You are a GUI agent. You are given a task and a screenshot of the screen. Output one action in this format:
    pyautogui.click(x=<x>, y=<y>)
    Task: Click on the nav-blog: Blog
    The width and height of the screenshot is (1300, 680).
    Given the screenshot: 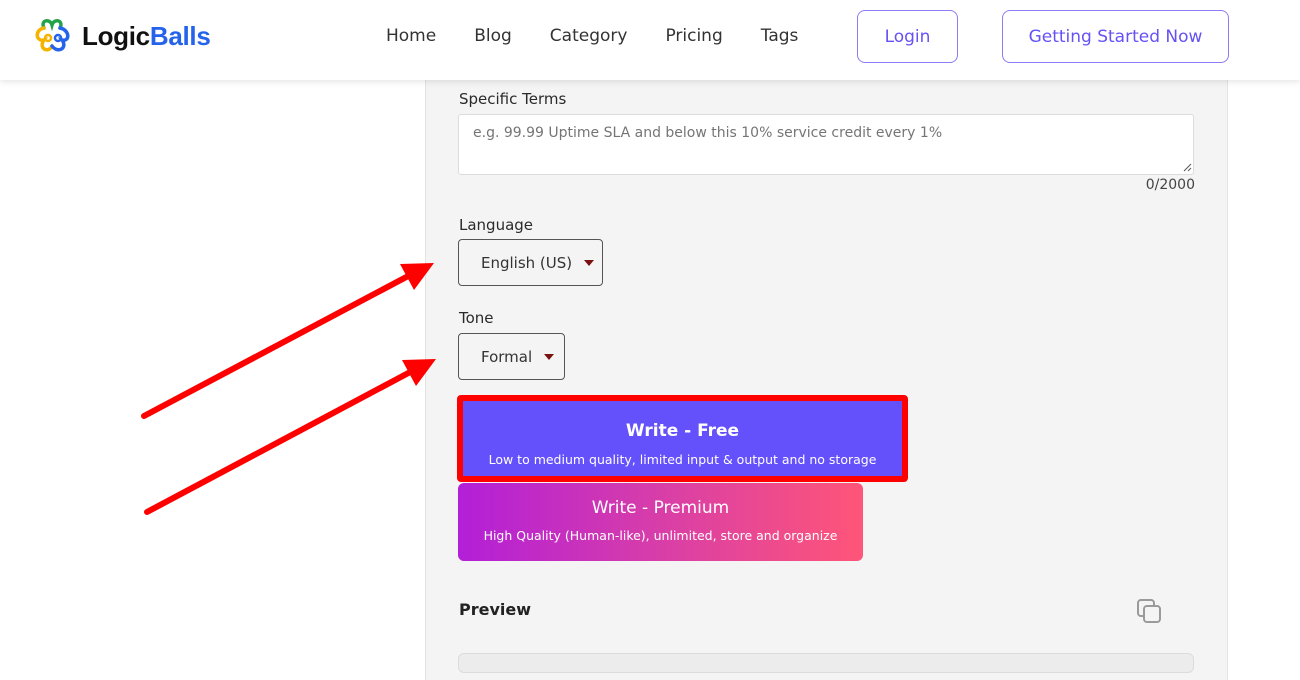 What is the action you would take?
    pyautogui.click(x=493, y=36)
    